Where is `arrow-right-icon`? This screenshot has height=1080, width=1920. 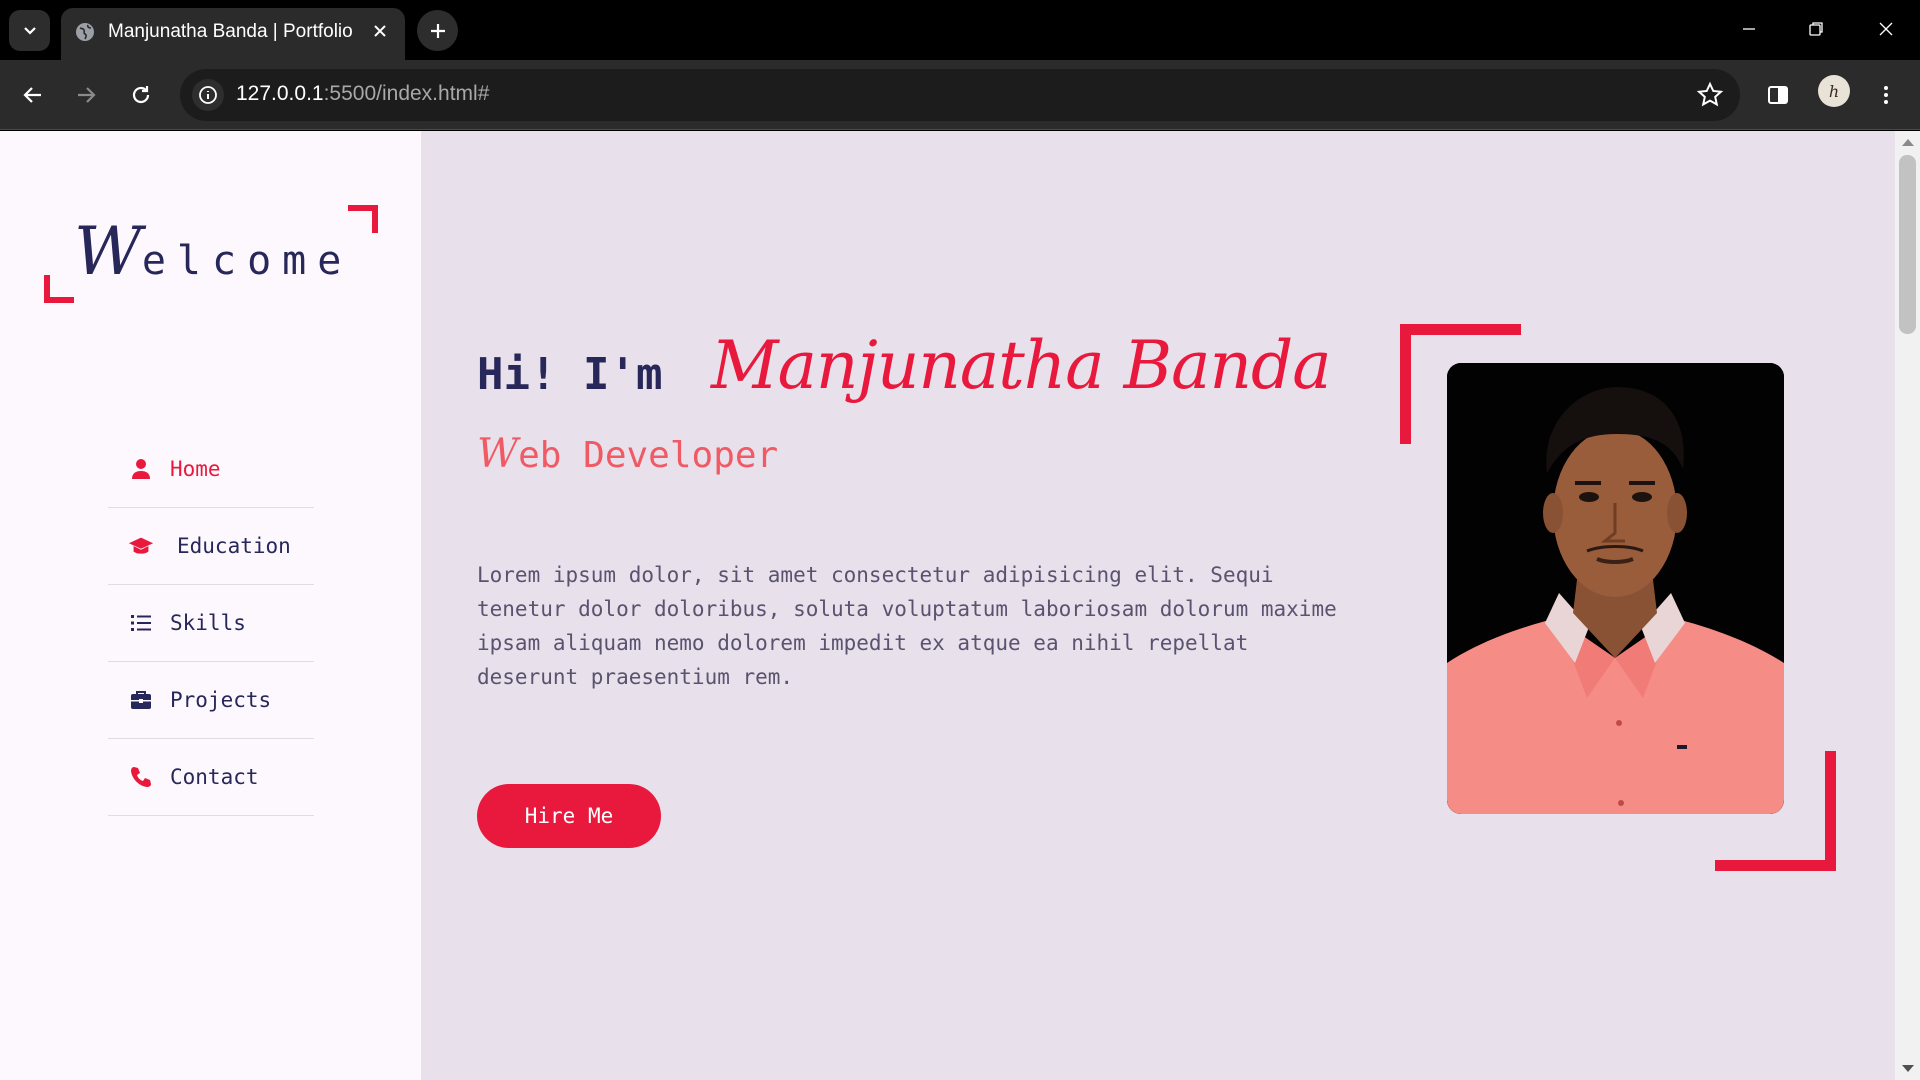
arrow-right-icon is located at coordinates (87, 95).